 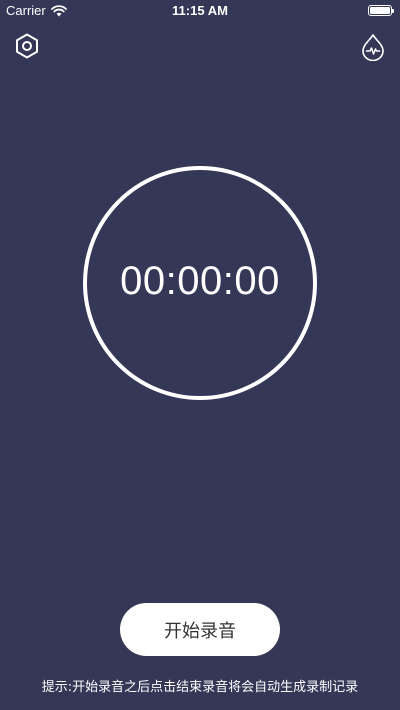 I want to click on activity-drop-icon, so click(x=373, y=47).